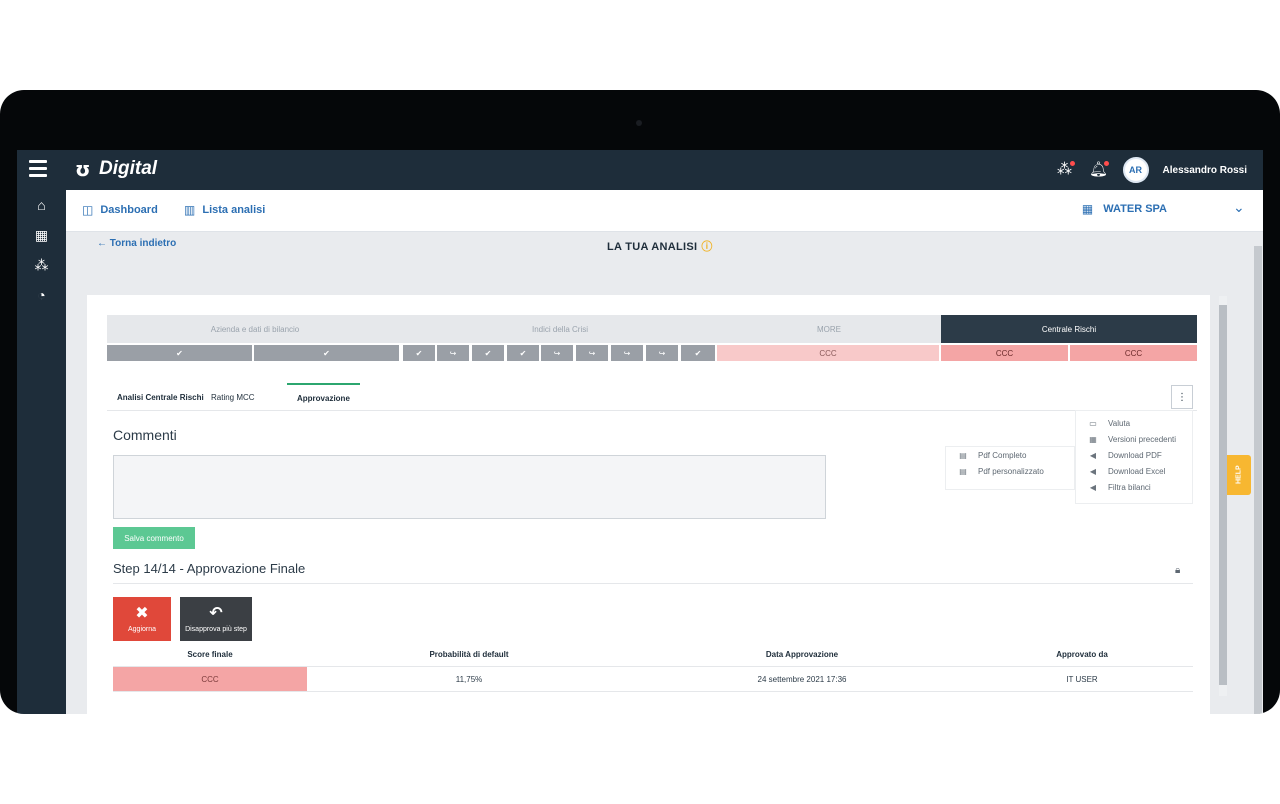 The height and width of the screenshot is (804, 1280). I want to click on nav-lista-analisi: ▥ Lista analisi, so click(224, 210).